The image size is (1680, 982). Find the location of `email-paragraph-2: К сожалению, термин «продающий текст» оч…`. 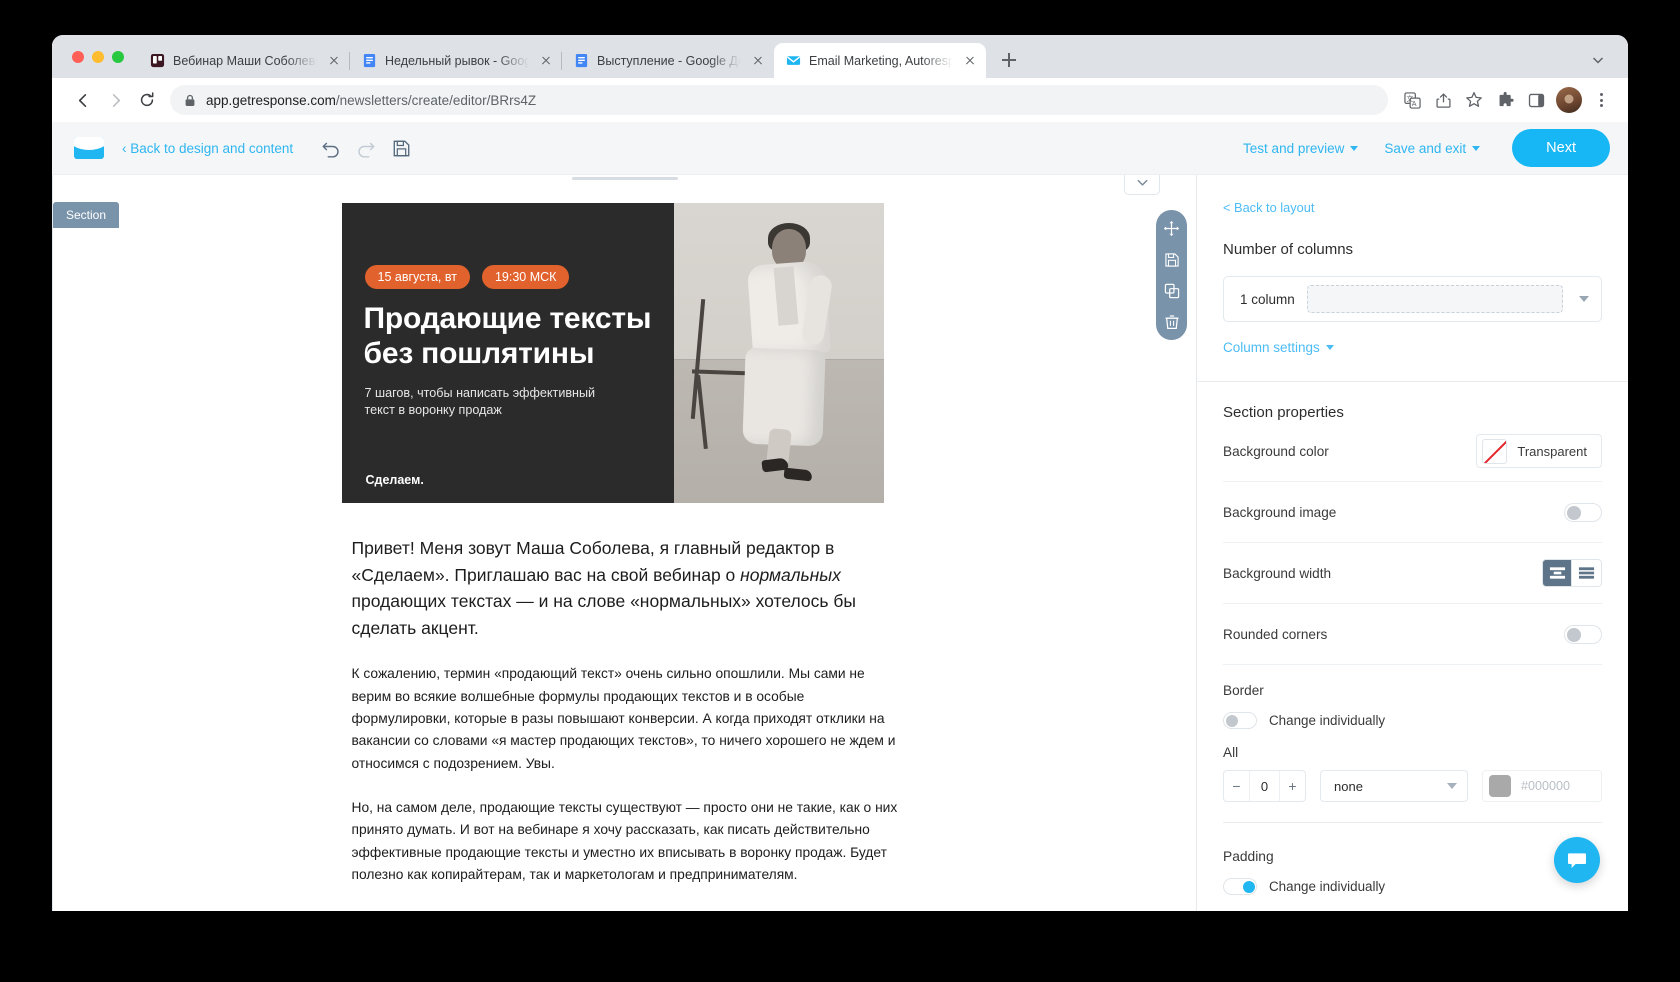

email-paragraph-2: К сожалению, термин «продающий текст» оч… is located at coordinates (625, 719).